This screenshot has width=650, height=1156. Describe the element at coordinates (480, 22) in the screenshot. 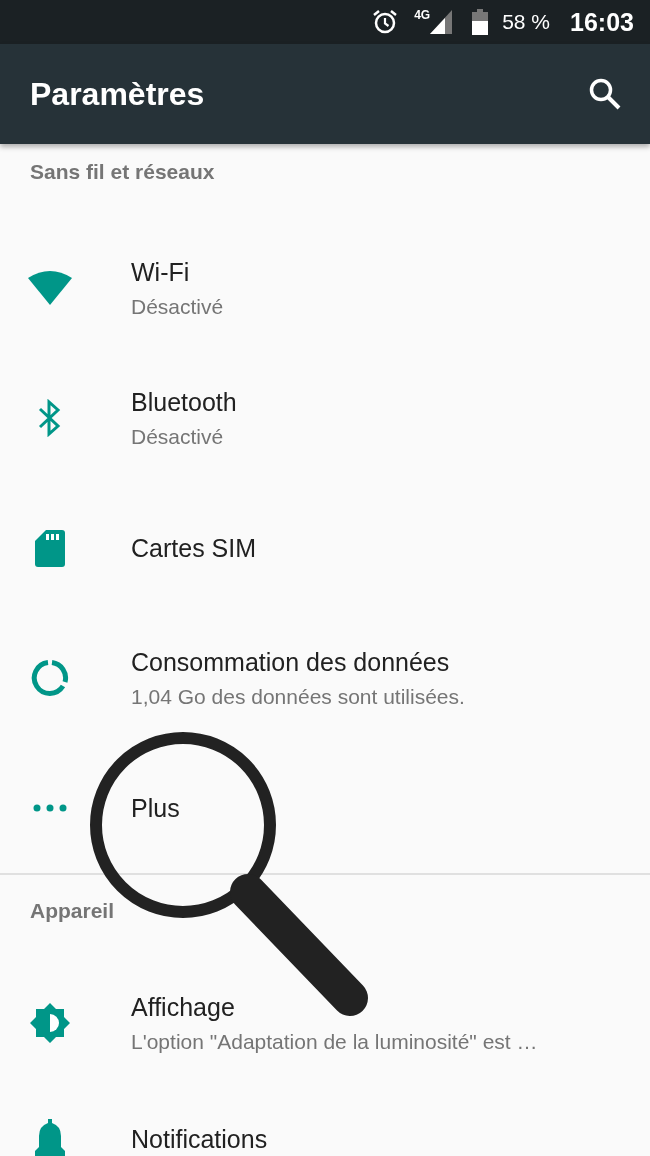

I see `battery-icon` at that location.